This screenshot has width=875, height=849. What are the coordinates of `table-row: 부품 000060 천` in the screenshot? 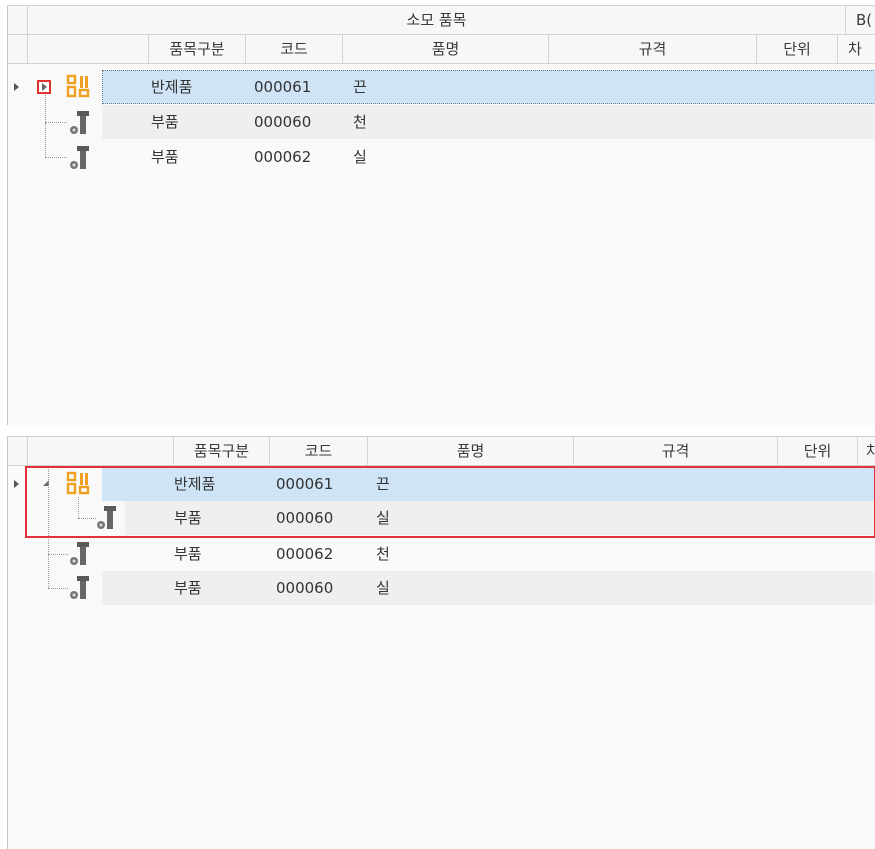 It's located at (441, 117).